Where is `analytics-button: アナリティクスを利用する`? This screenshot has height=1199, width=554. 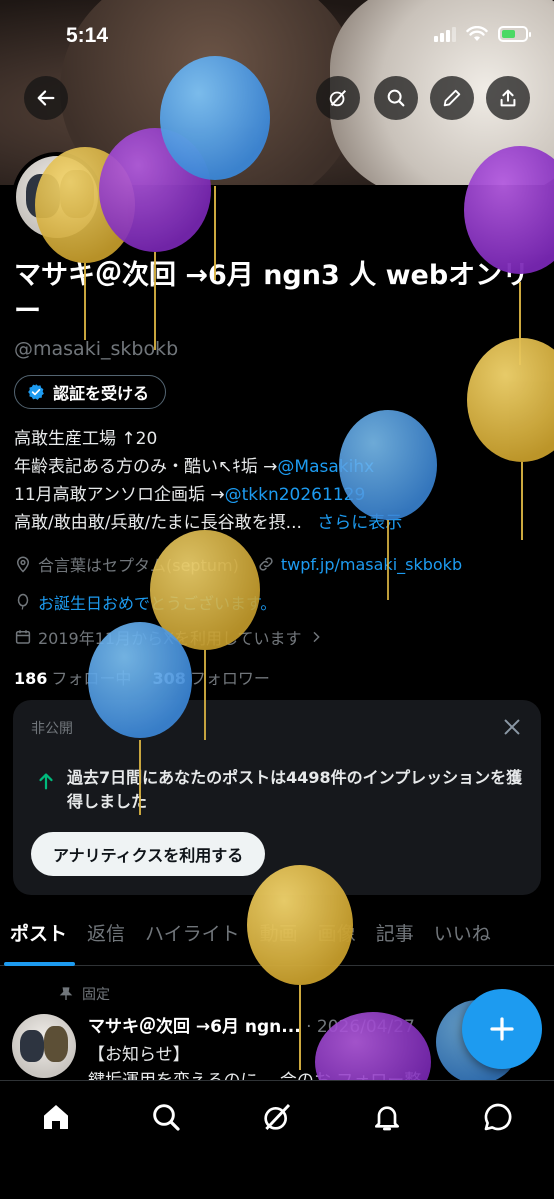 analytics-button: アナリティクスを利用する is located at coordinates (148, 854).